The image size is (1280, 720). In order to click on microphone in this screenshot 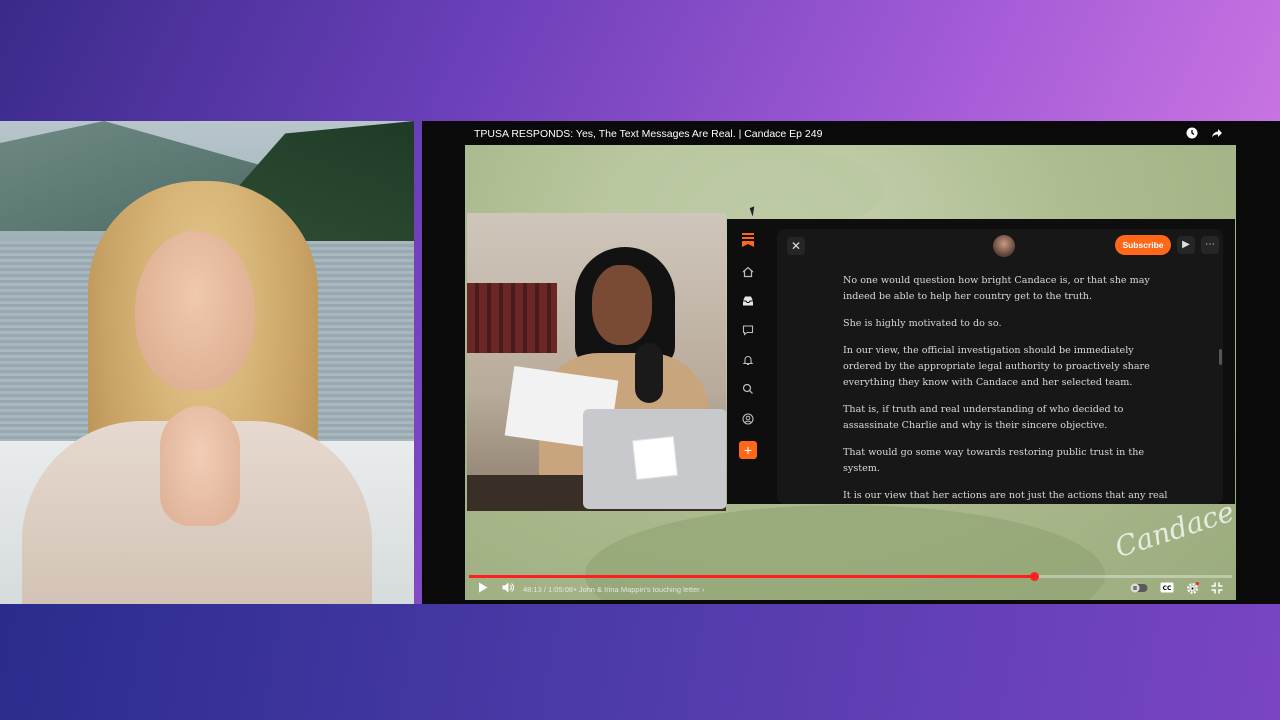, I will do `click(649, 373)`.